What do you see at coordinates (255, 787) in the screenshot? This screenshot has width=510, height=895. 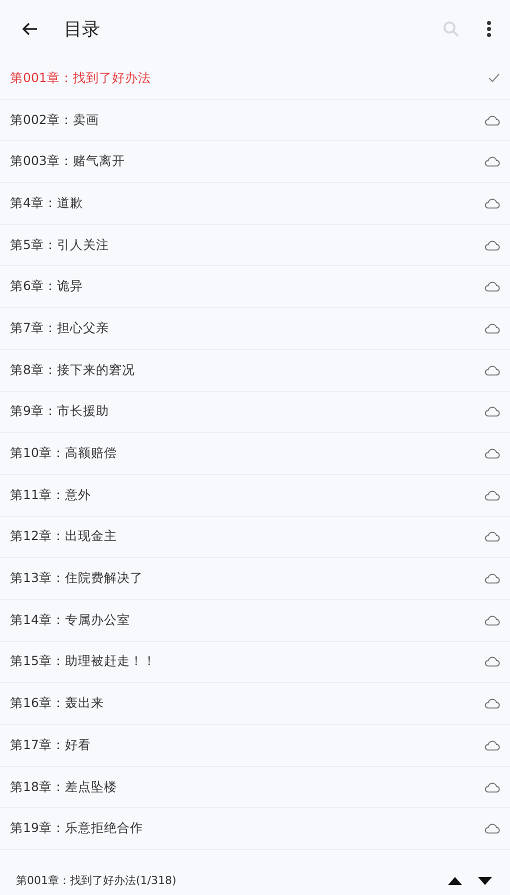 I see `chapter-item: 第18章：差点坠楼` at bounding box center [255, 787].